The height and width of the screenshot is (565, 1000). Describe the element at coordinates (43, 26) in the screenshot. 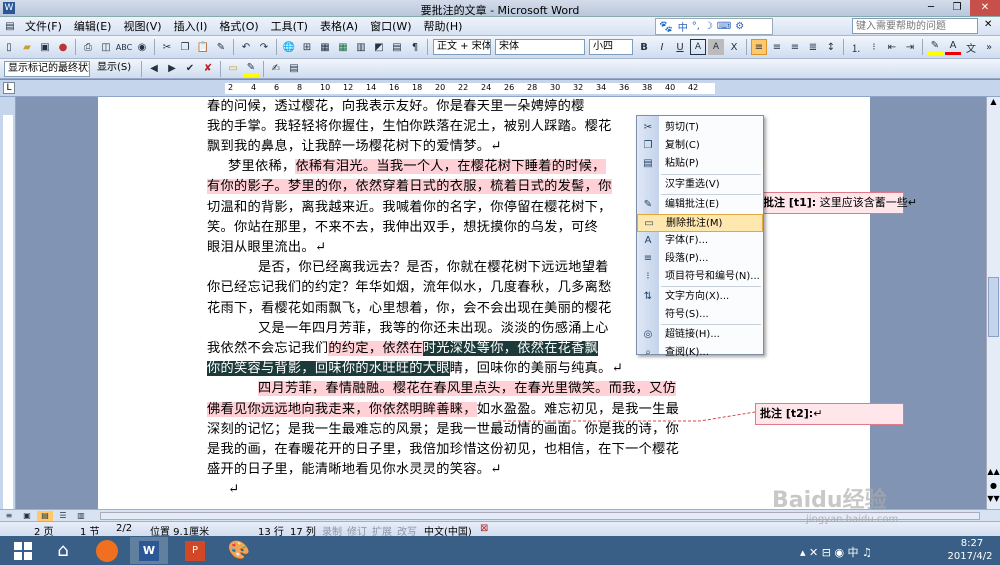

I see `menu-file: 文件(F)` at that location.